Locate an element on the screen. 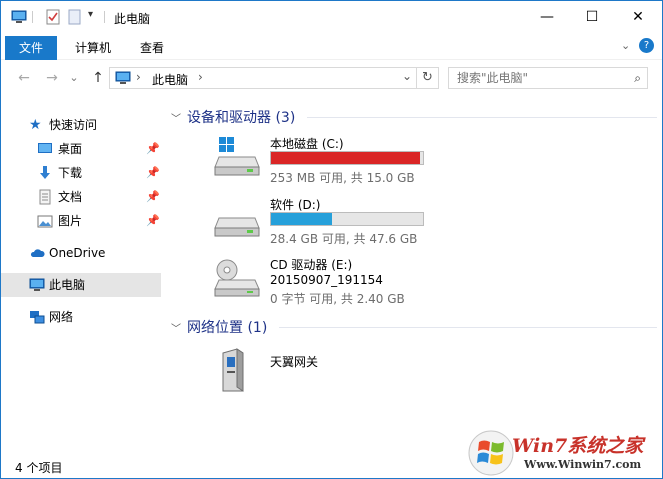 The image size is (663, 479). customize-quick-access-icon: ▾ is located at coordinates (90, 14).